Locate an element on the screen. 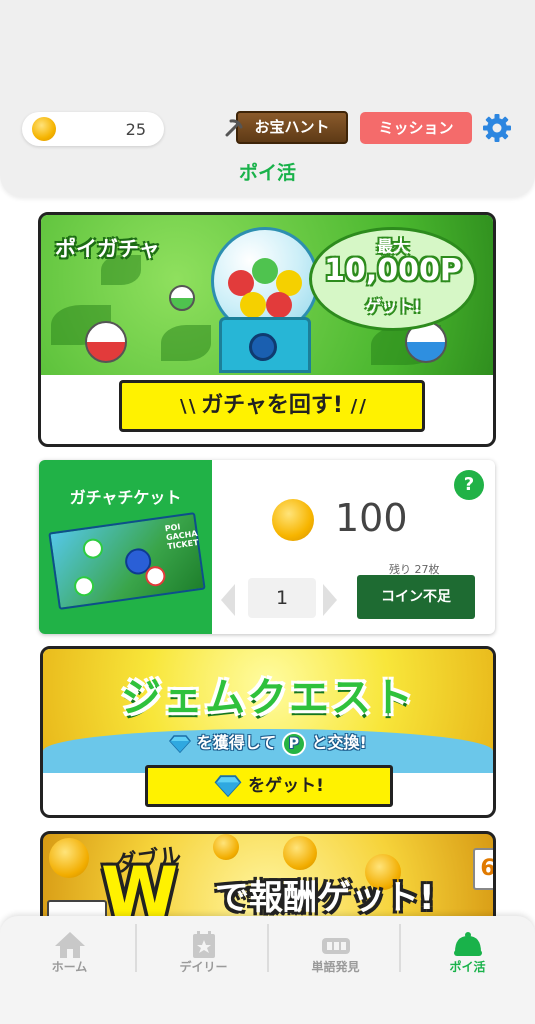 This screenshot has width=535, height=1024. nav-home-label: ホーム is located at coordinates (69, 967).